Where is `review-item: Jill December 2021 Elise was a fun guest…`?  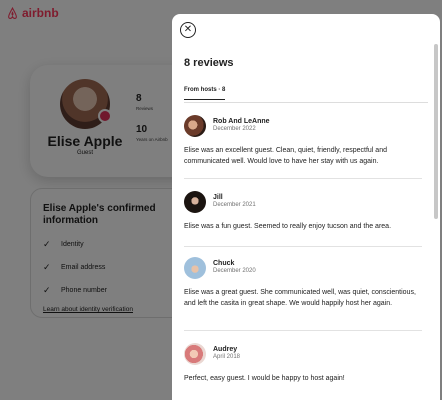
review-item: Jill December 2021 Elise was a fun guest… is located at coordinates (303, 218).